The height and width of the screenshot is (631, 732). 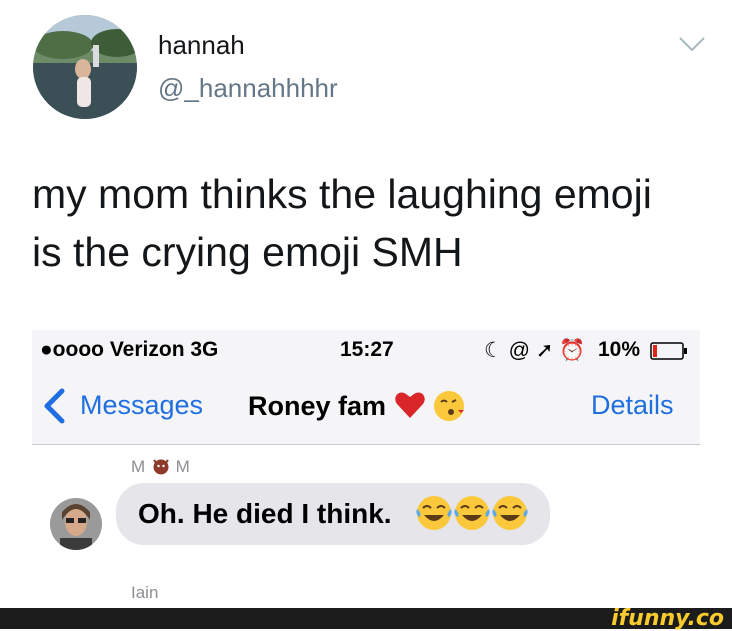 I want to click on carrier-label: ●oooo Verizon 3G, so click(x=129, y=349).